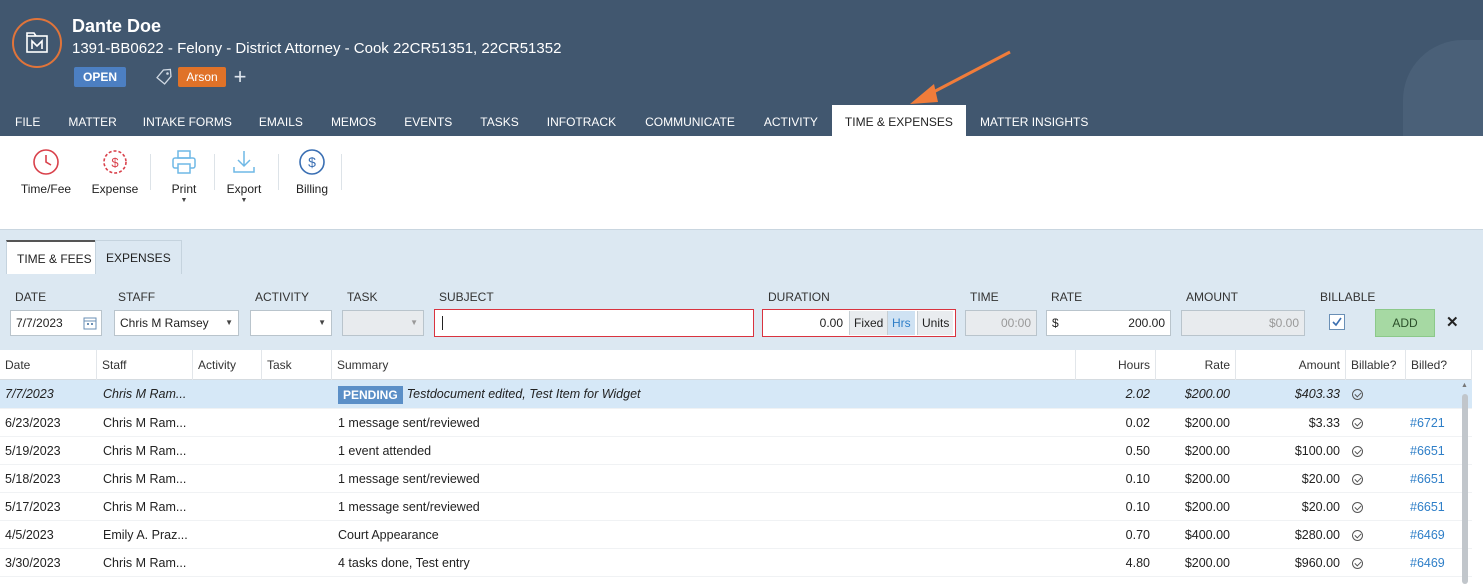 The width and height of the screenshot is (1483, 584). Describe the element at coordinates (164, 77) in the screenshot. I see `tag-icon` at that location.